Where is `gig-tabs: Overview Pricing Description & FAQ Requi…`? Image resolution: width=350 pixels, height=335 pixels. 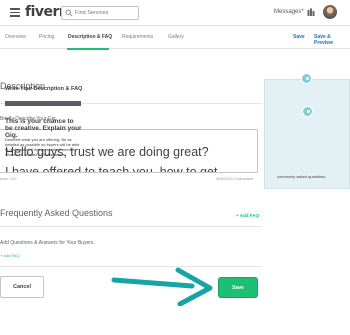
gig-tabs: Overview Pricing Description & FAQ Requi… is located at coordinates (175, 38).